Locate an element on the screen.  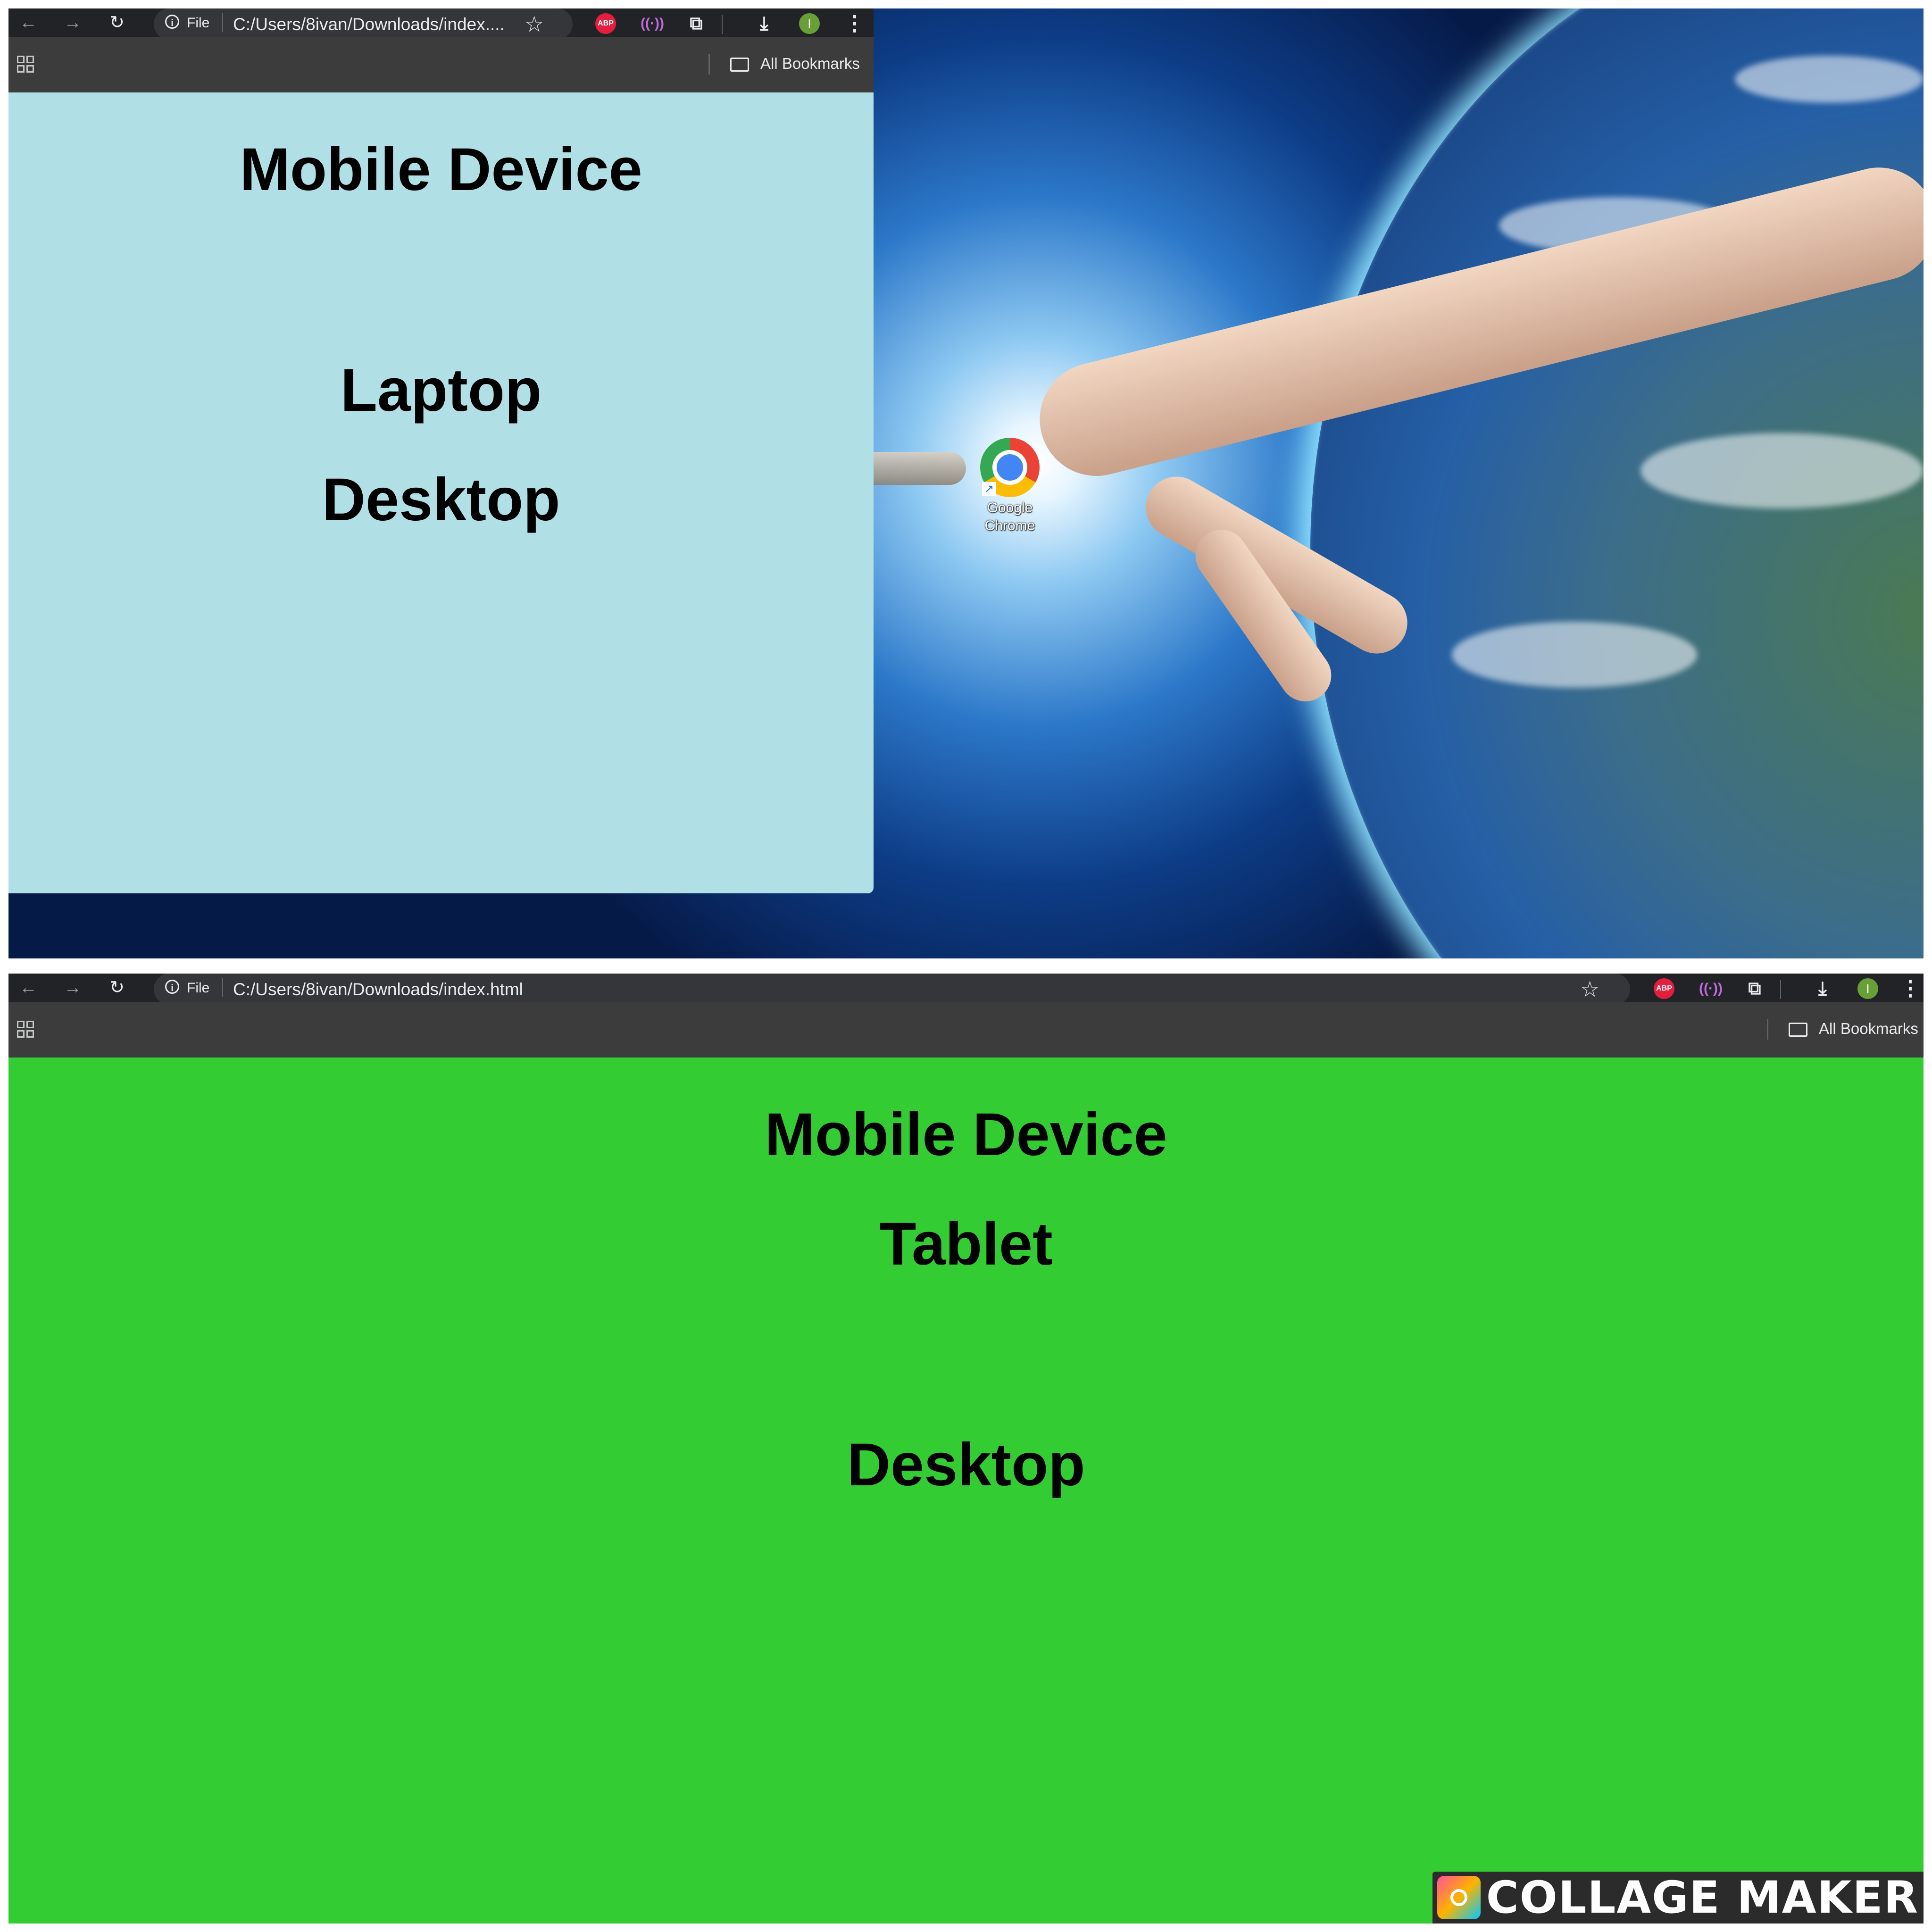
heading-laptop: Laptop is located at coordinates (441, 391).